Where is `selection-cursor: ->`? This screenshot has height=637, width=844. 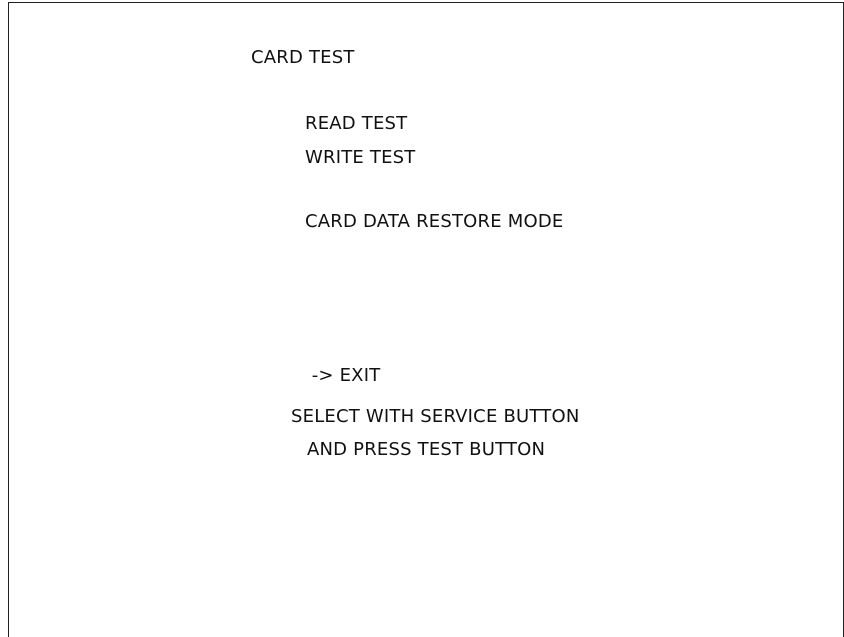
selection-cursor: -> is located at coordinates (325, 375).